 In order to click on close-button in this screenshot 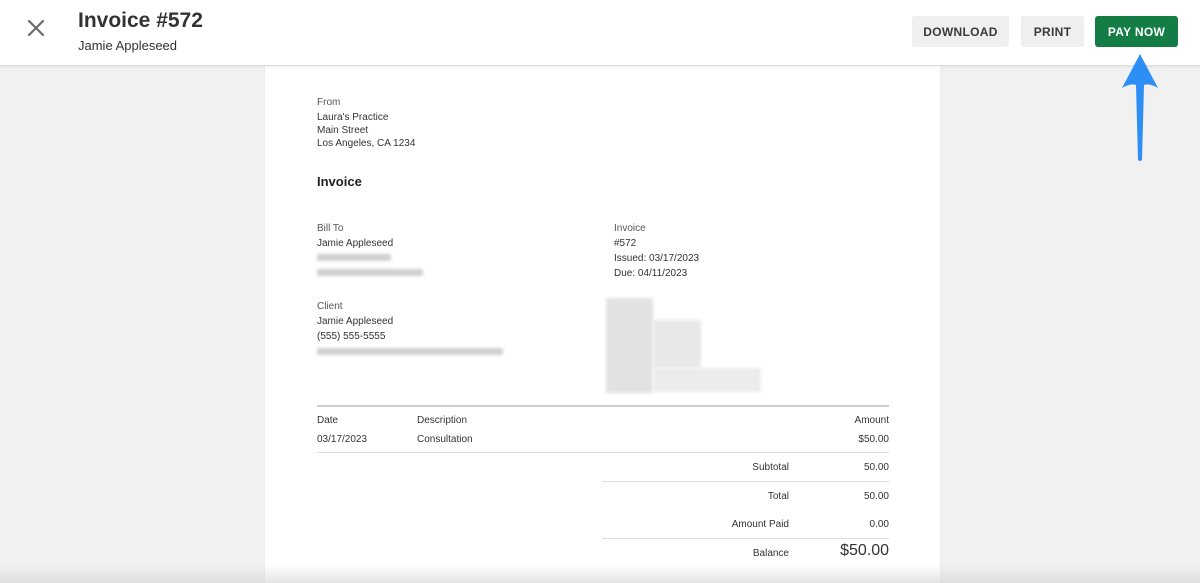, I will do `click(36, 28)`.